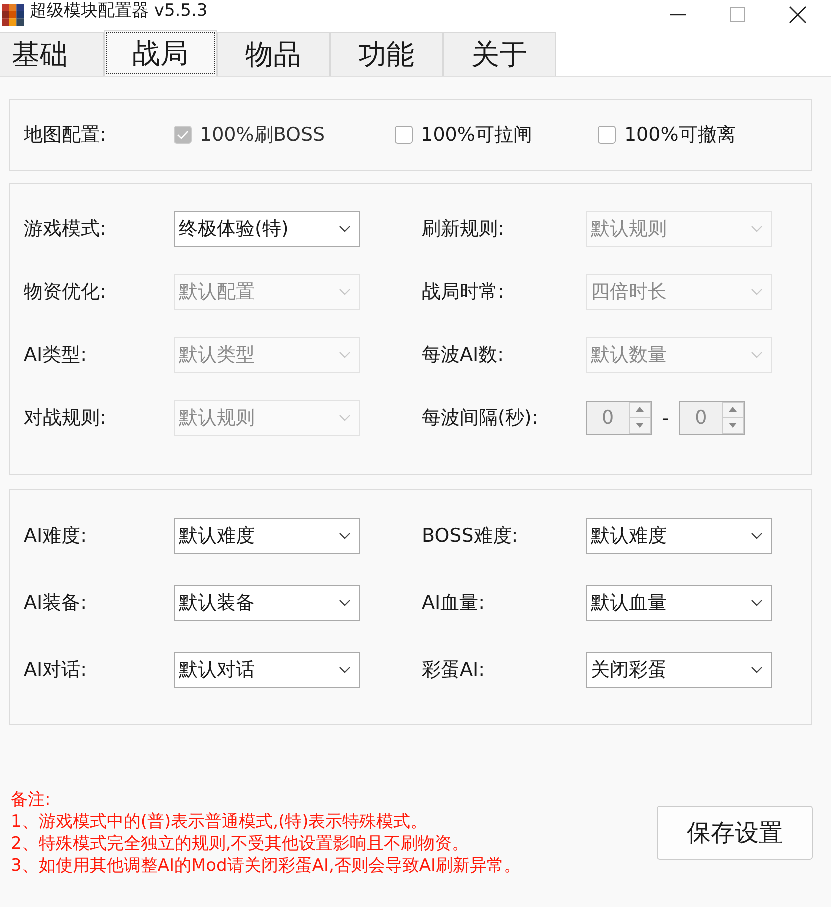  What do you see at coordinates (66, 292) in the screenshot?
I see `field-label: 物资优化:` at bounding box center [66, 292].